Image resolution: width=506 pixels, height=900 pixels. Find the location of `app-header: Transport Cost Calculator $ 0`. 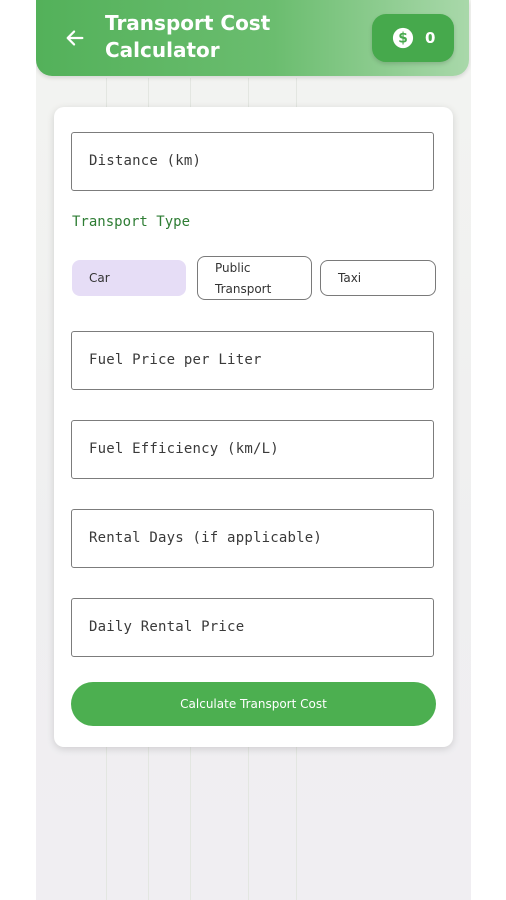

app-header: Transport Cost Calculator $ 0 is located at coordinates (252, 38).